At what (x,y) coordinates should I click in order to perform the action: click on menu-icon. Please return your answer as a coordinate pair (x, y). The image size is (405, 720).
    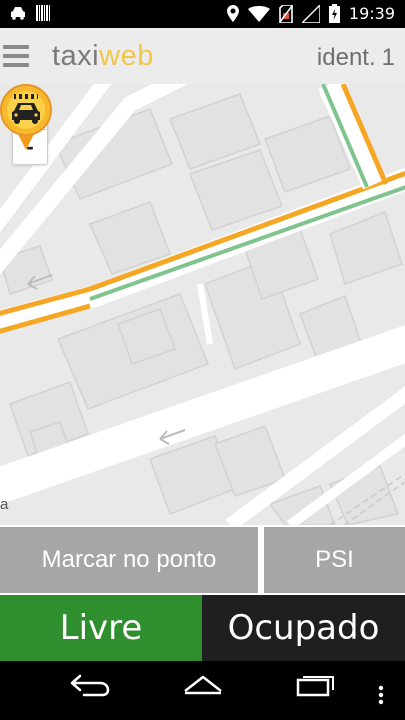
    Looking at the image, I should click on (16, 56).